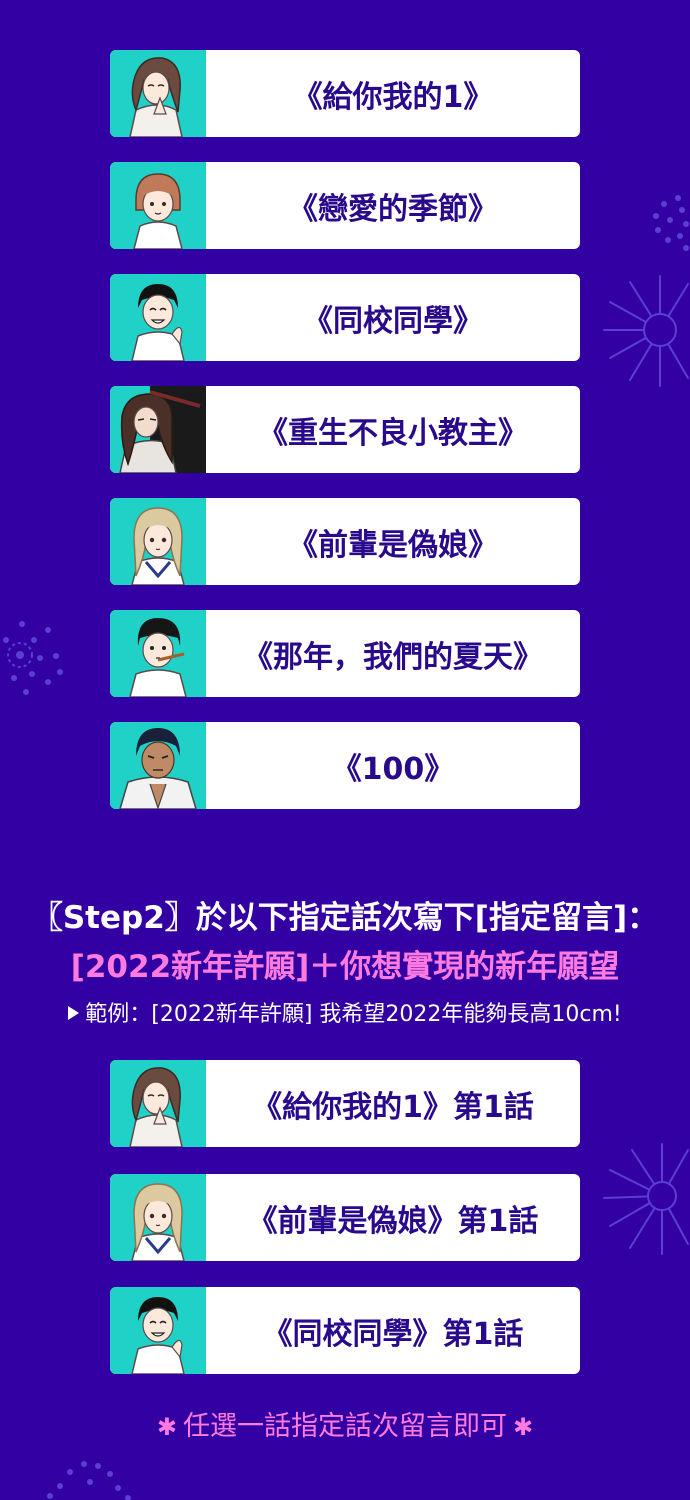 The image size is (690, 1500). What do you see at coordinates (393, 769) in the screenshot?
I see `series-title: 《100》` at bounding box center [393, 769].